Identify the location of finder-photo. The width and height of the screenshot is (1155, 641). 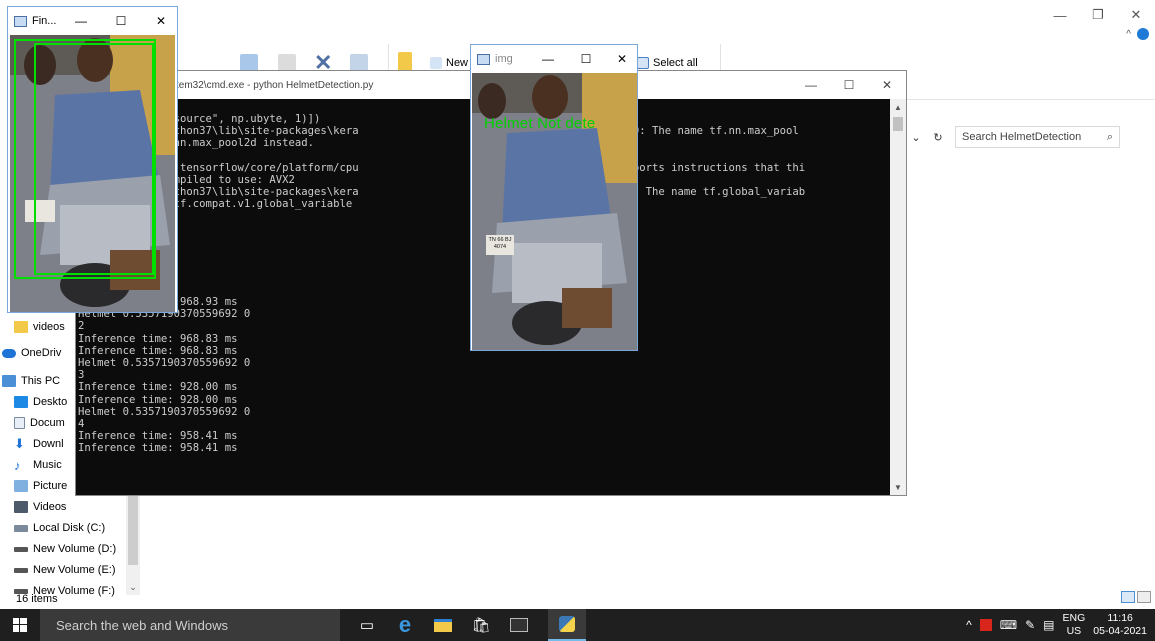
(92, 173).